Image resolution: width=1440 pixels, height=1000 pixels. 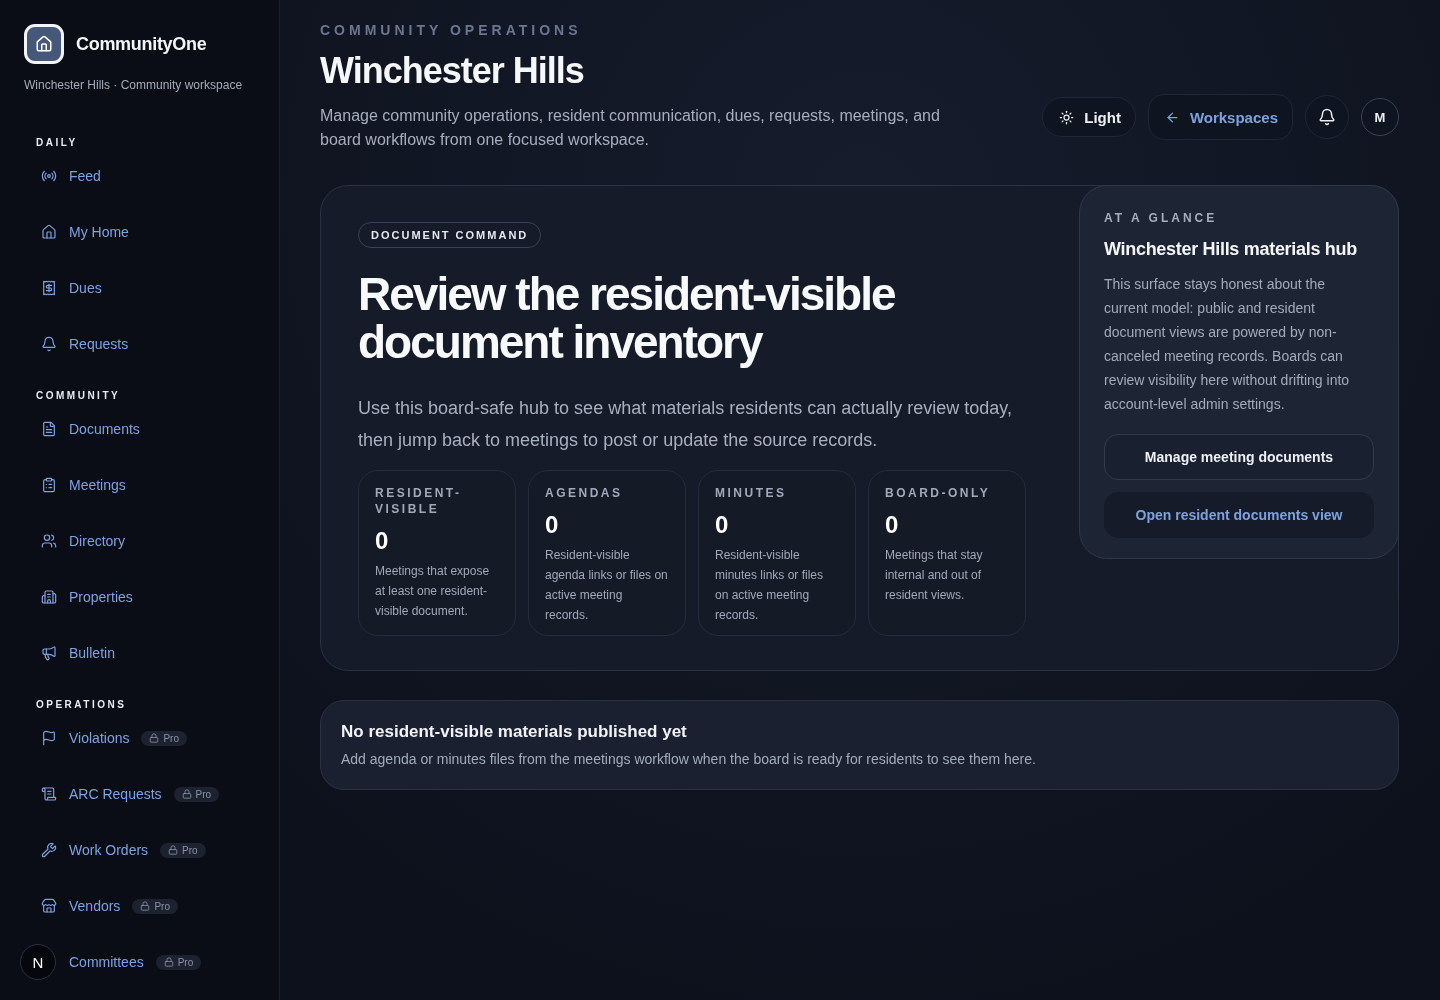 I want to click on clipboard-icon, so click(x=49, y=485).